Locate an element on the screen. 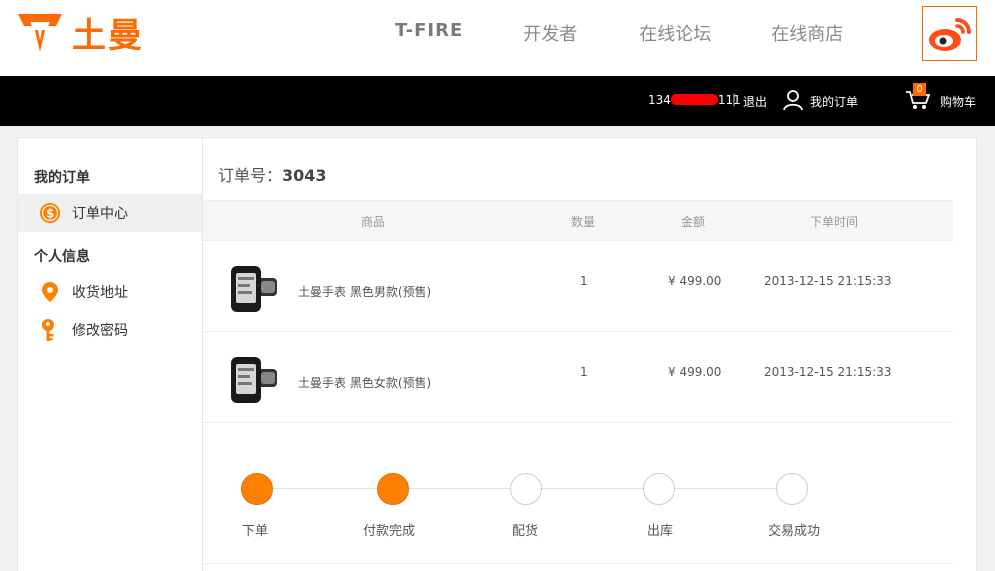 The height and width of the screenshot is (571, 995). redaction-mark is located at coordinates (694, 99).